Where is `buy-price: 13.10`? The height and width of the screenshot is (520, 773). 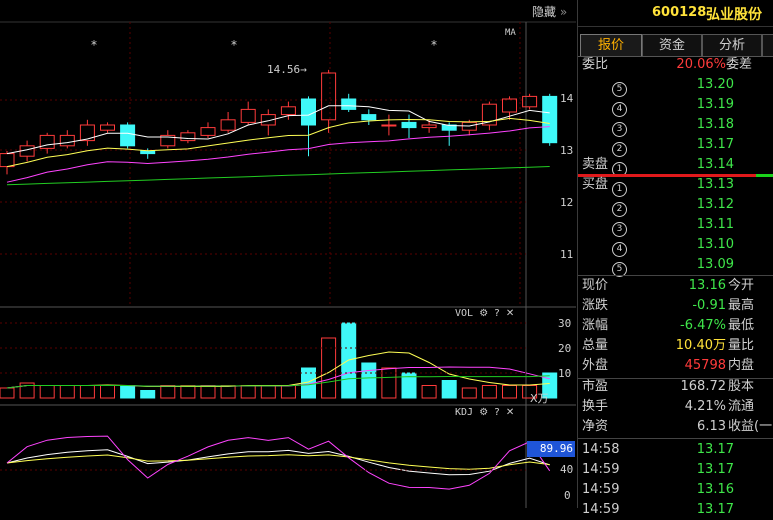 buy-price: 13.10 is located at coordinates (715, 244).